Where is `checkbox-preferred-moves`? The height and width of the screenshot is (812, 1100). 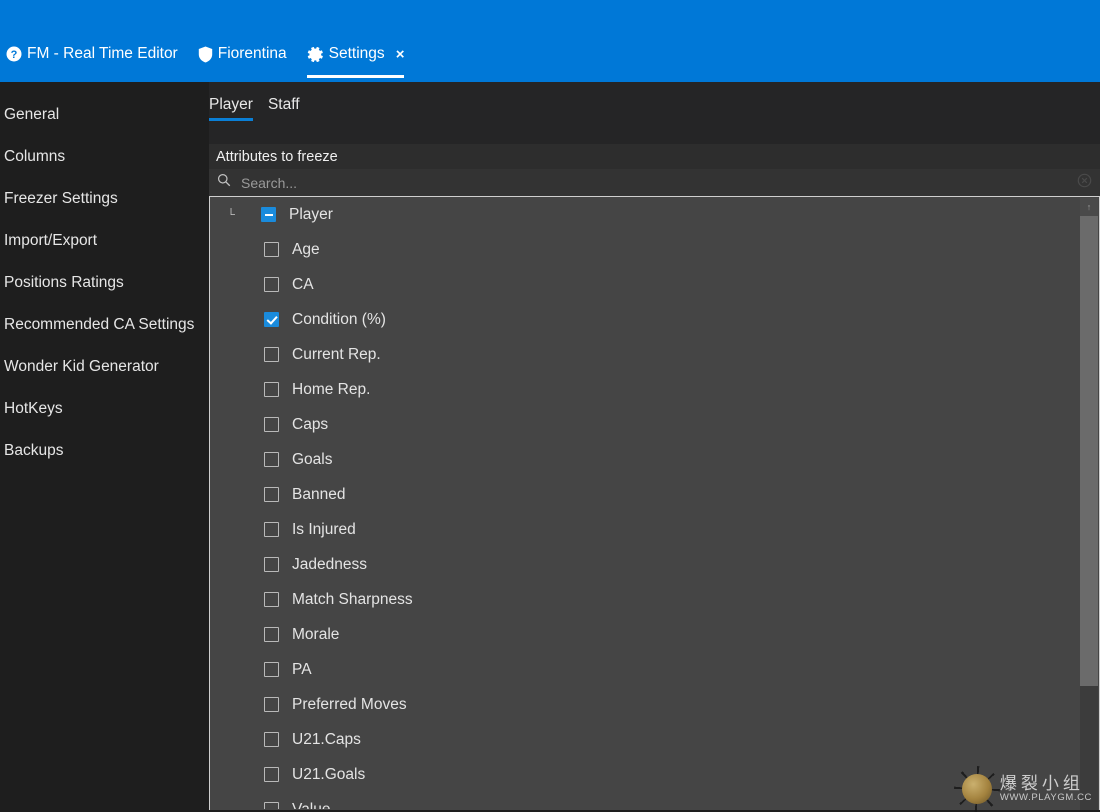 checkbox-preferred-moves is located at coordinates (271, 704).